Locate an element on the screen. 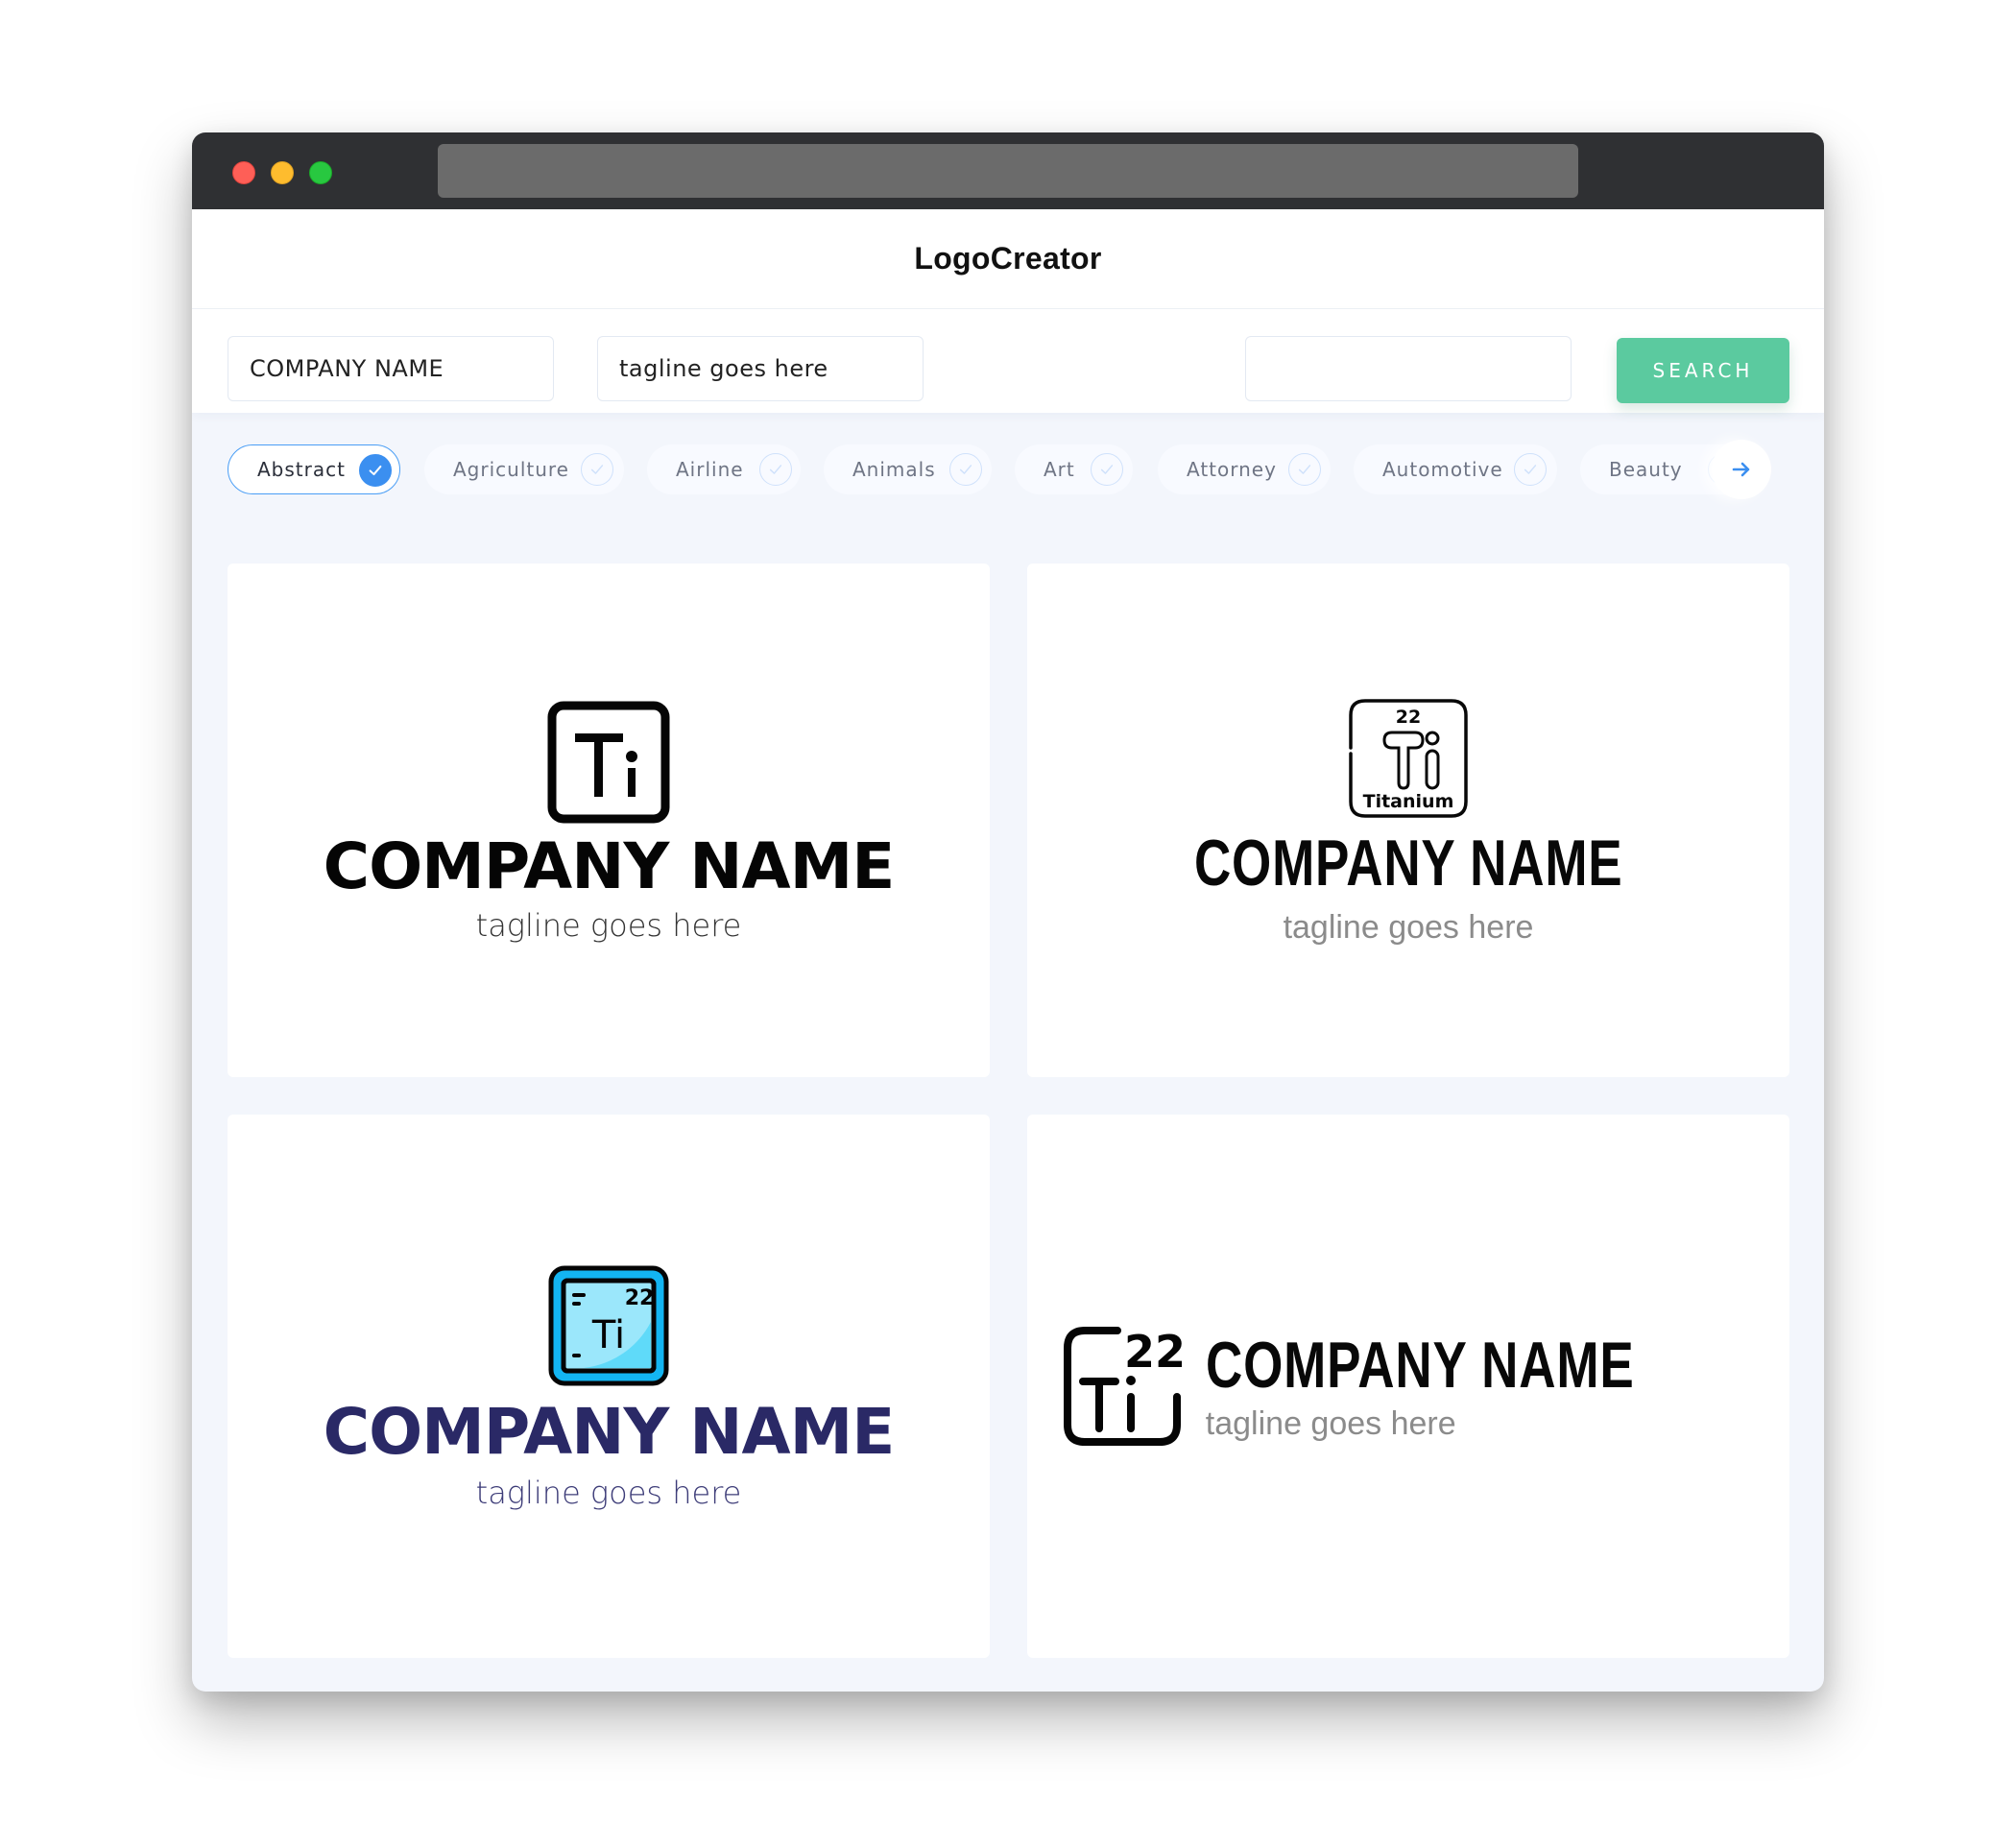 Image resolution: width=2016 pixels, height=1824 pixels. category-label: Beauty is located at coordinates (1646, 470).